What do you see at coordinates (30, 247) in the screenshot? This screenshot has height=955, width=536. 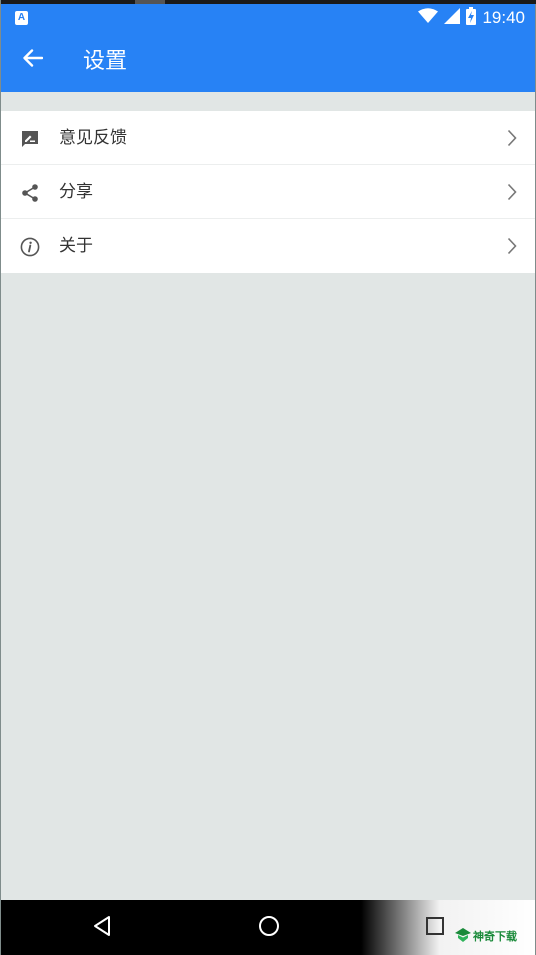 I see `info-icon` at bounding box center [30, 247].